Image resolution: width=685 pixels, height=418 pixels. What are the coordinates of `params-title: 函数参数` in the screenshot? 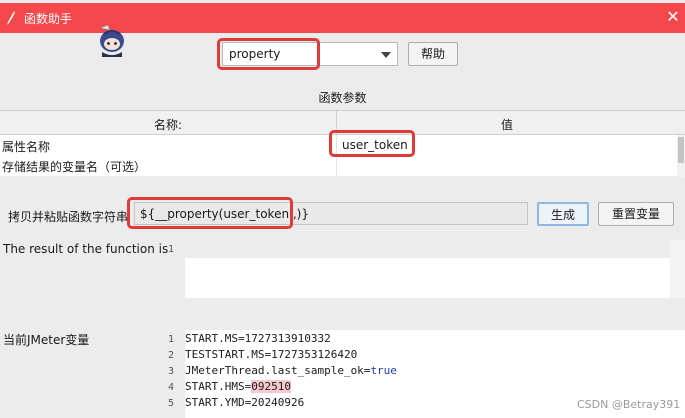 It's located at (342, 98).